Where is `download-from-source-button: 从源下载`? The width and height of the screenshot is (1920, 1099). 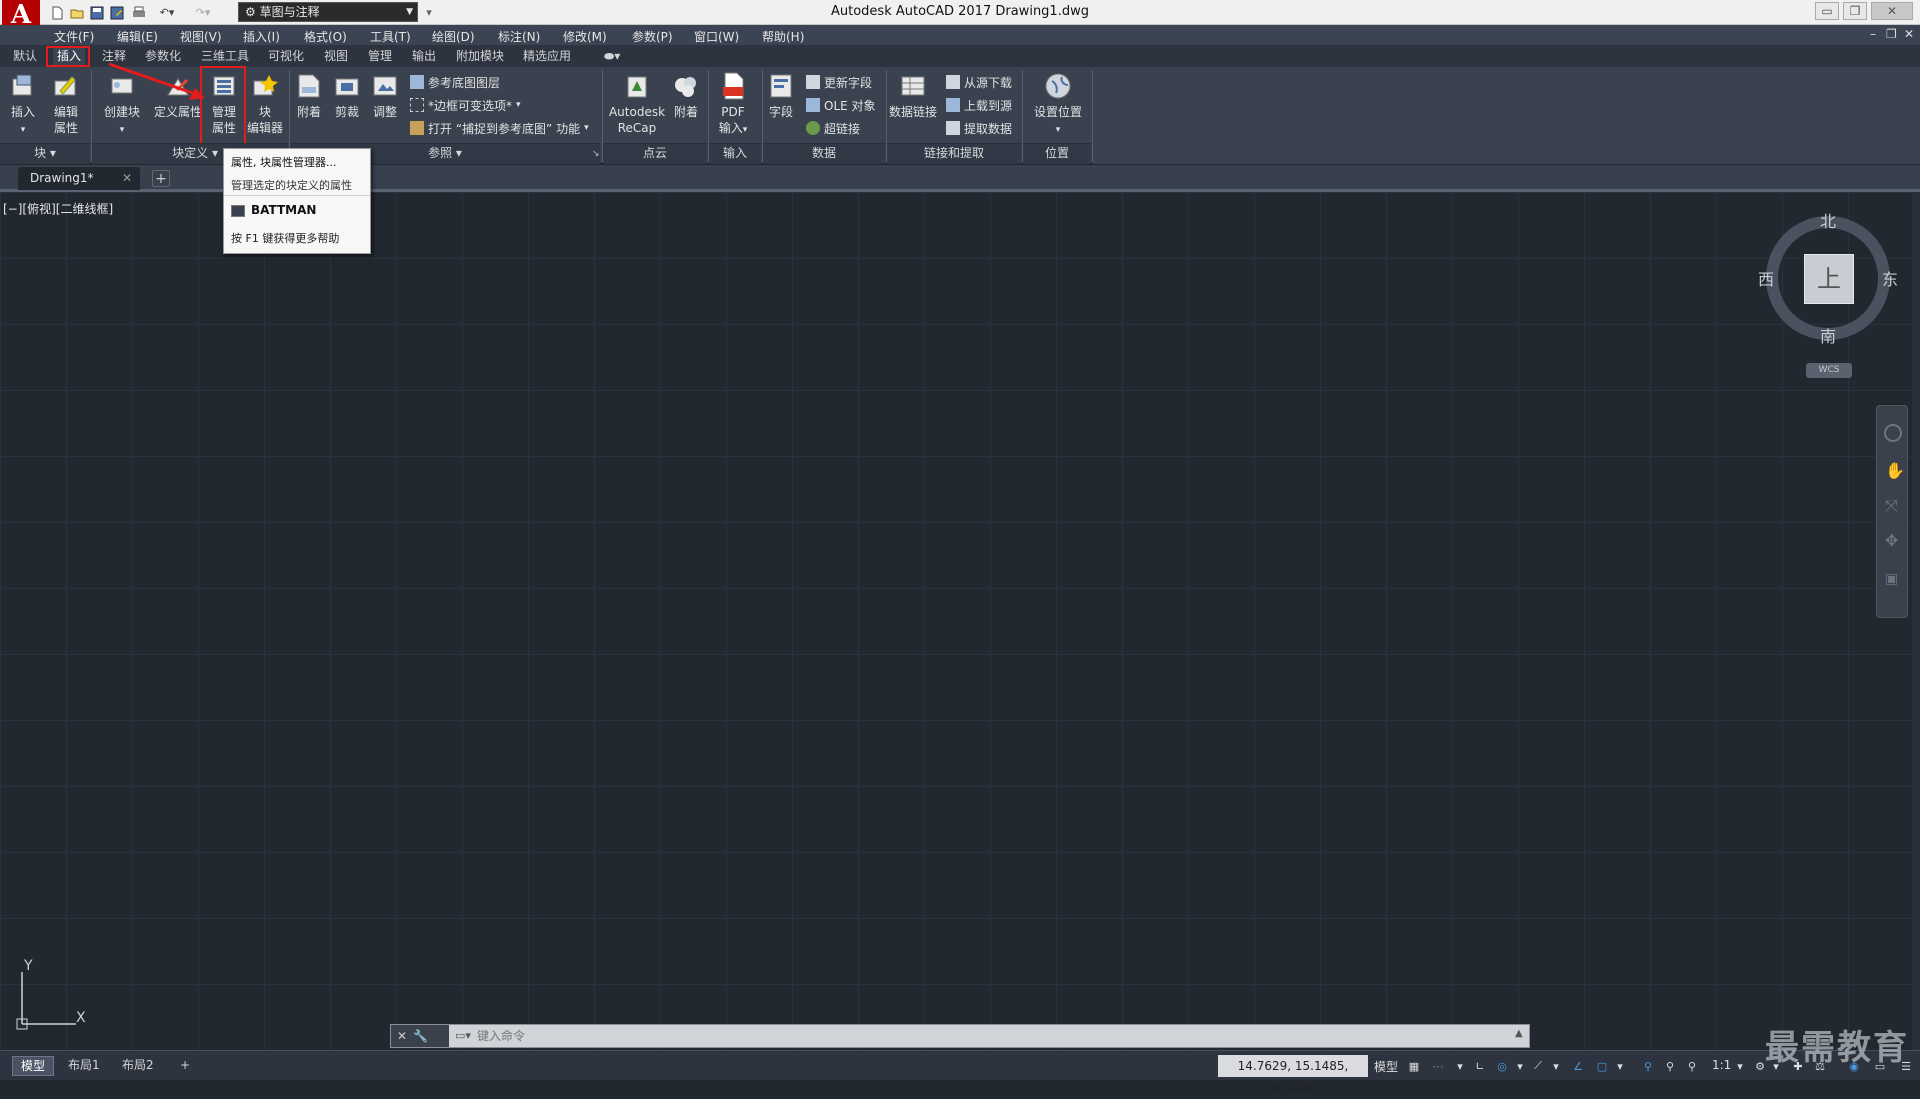 download-from-source-button: 从源下载 is located at coordinates (979, 82).